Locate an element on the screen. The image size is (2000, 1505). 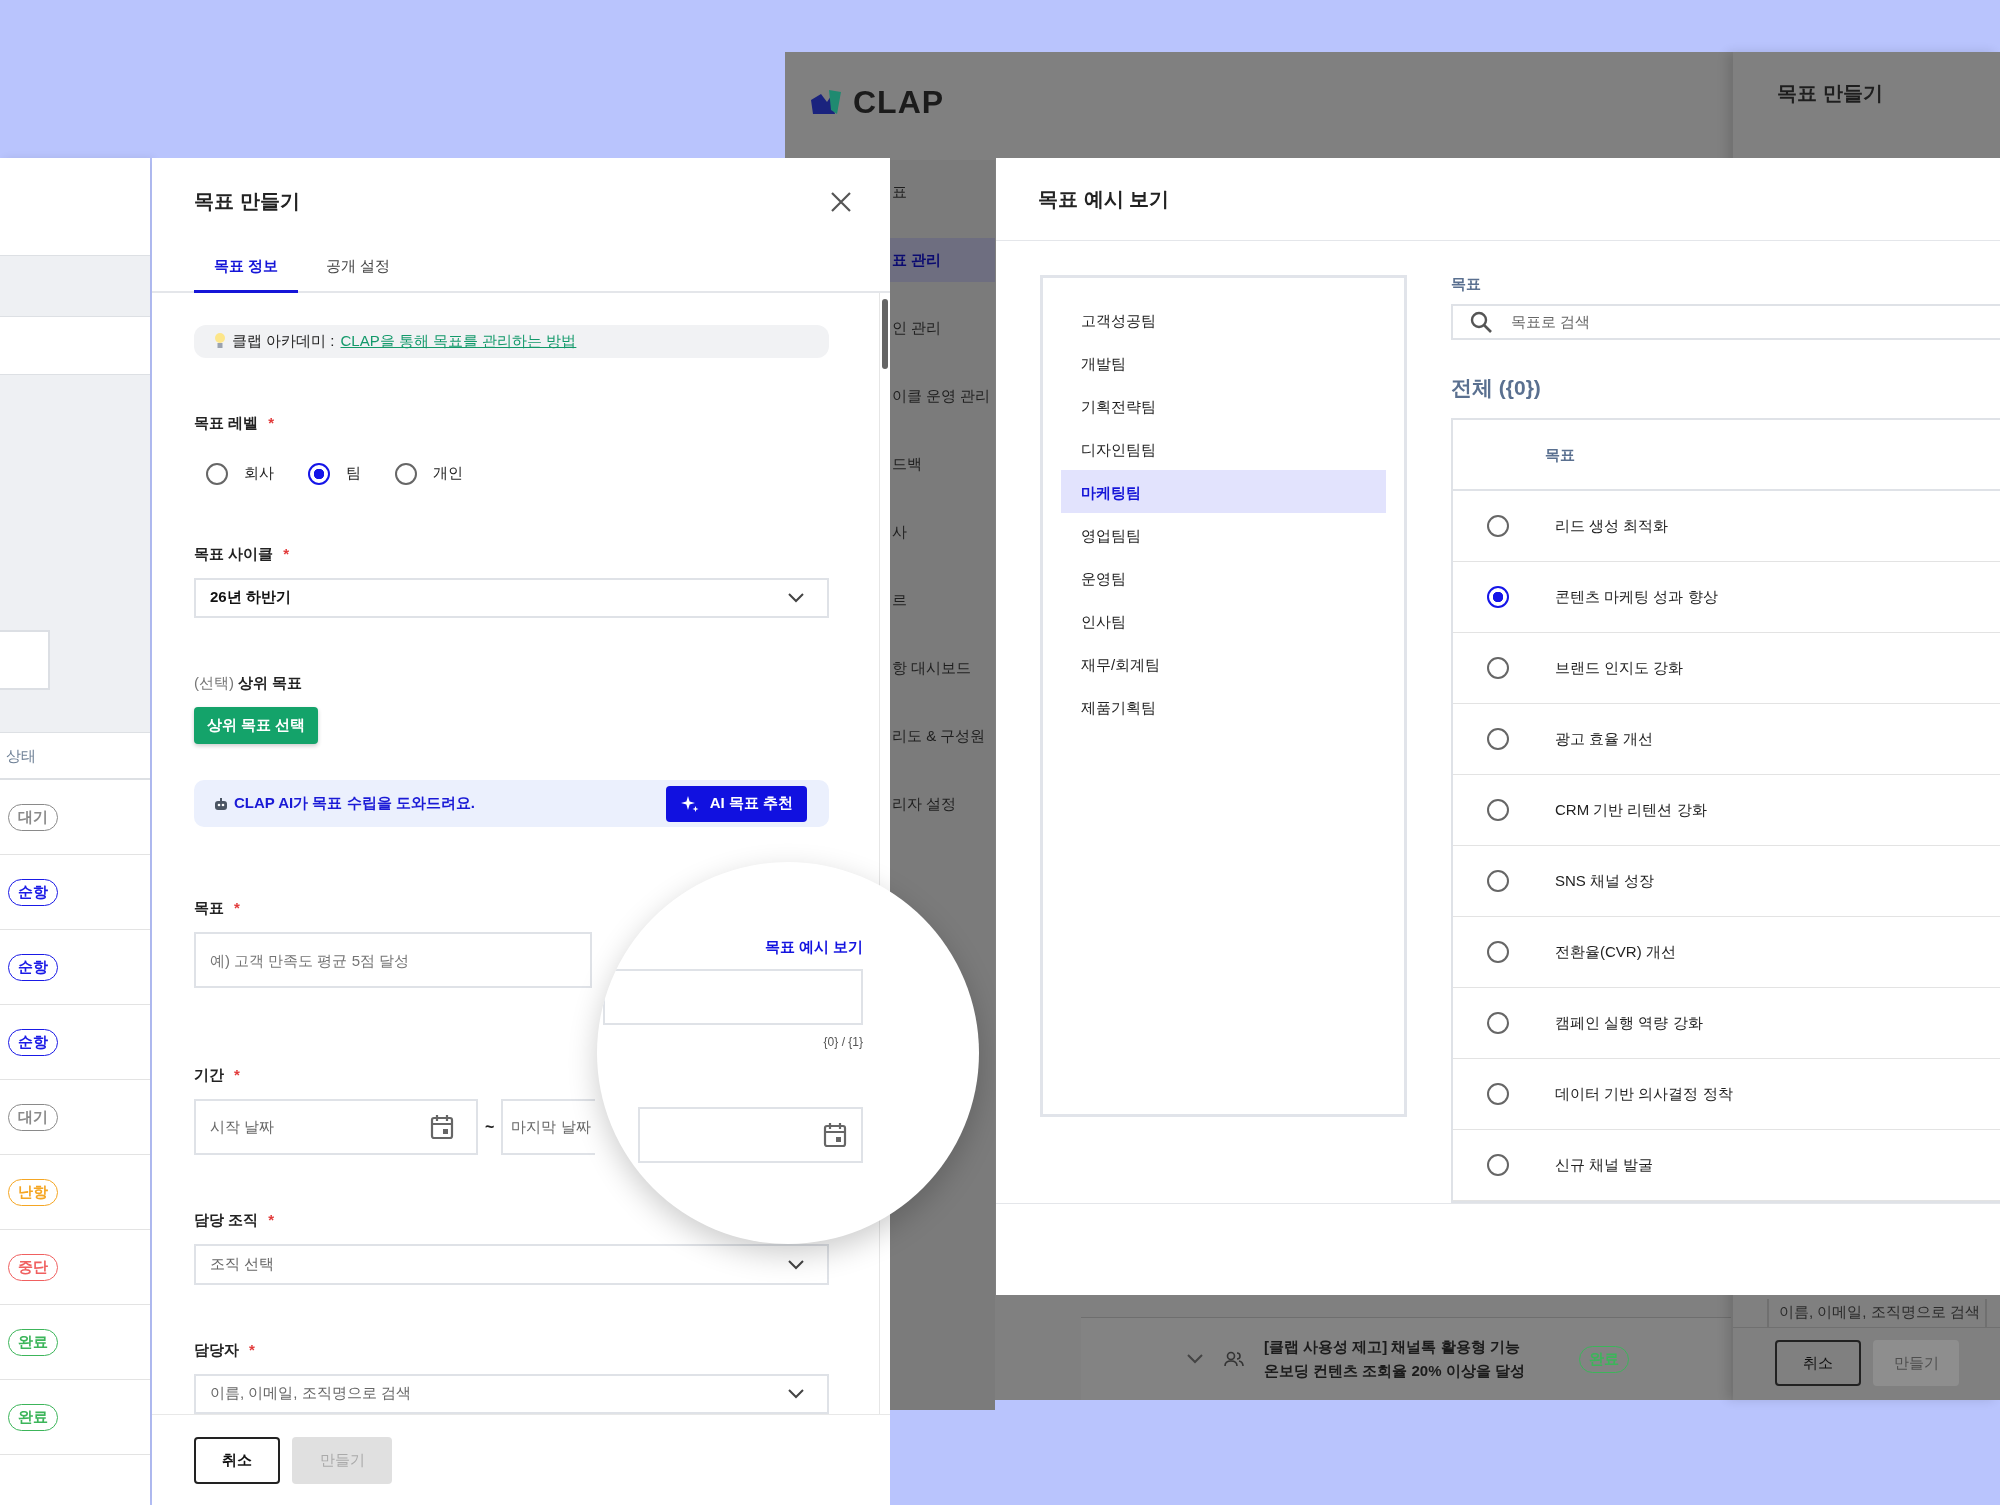
input-field is located at coordinates (25, 660).